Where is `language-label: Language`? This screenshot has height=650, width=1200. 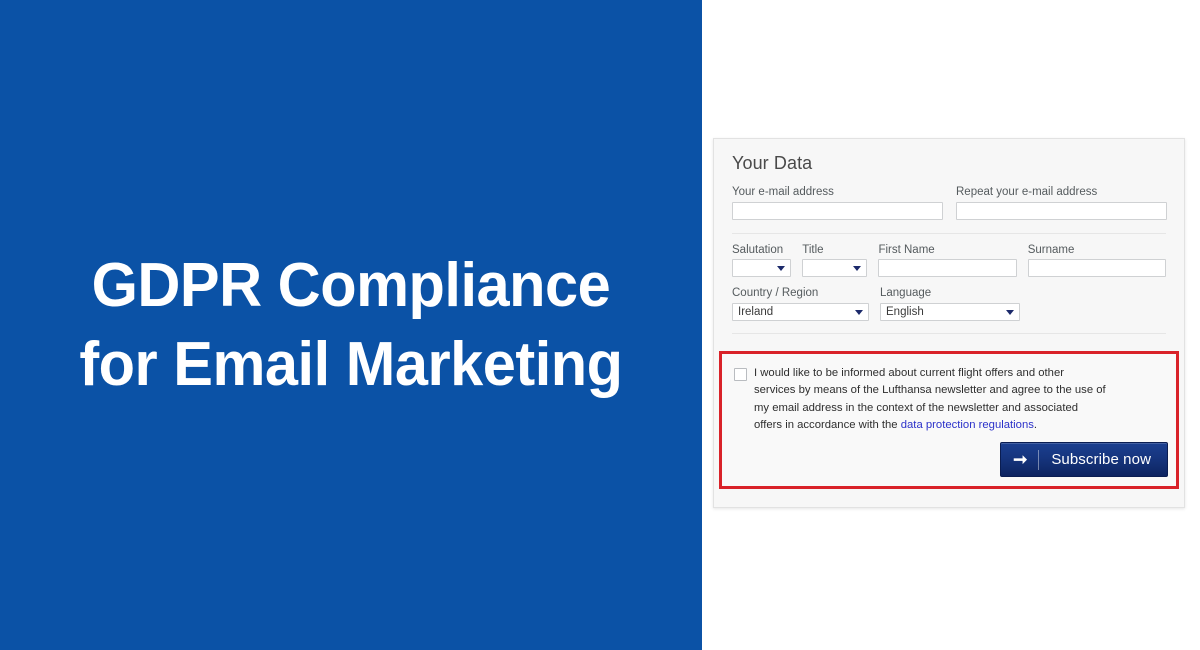 language-label: Language is located at coordinates (906, 293).